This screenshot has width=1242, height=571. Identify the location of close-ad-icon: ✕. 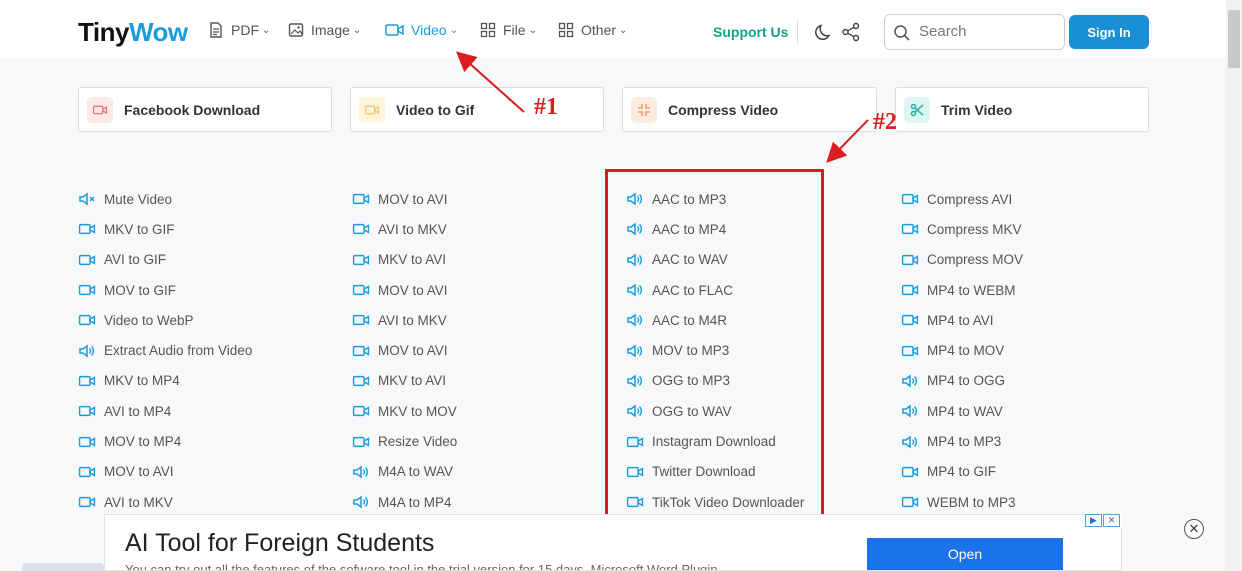
(1194, 529).